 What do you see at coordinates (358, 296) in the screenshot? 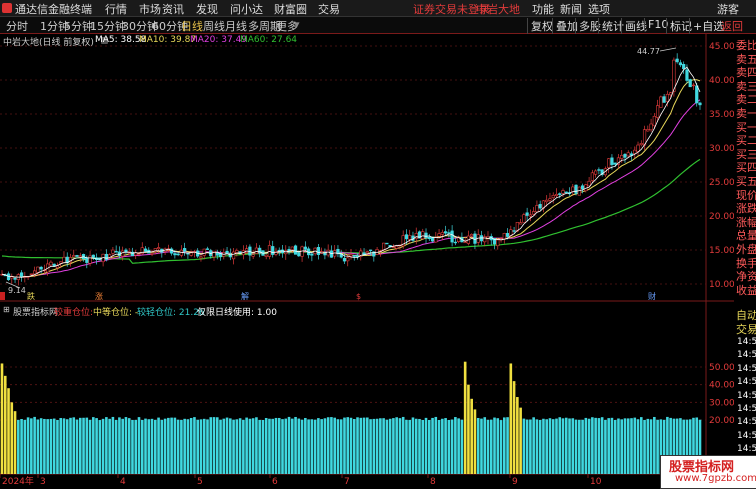
I see `event-marker-dollar: $` at bounding box center [358, 296].